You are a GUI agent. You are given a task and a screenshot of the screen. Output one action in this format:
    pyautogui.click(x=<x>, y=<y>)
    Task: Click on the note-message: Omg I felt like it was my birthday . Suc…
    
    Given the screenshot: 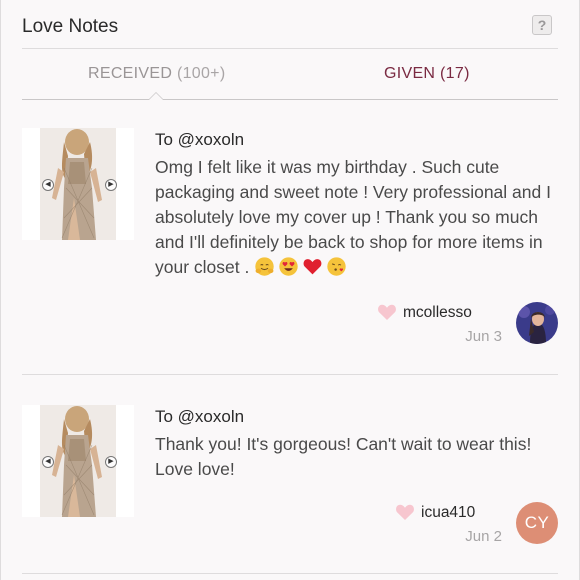 What is the action you would take?
    pyautogui.click(x=355, y=217)
    